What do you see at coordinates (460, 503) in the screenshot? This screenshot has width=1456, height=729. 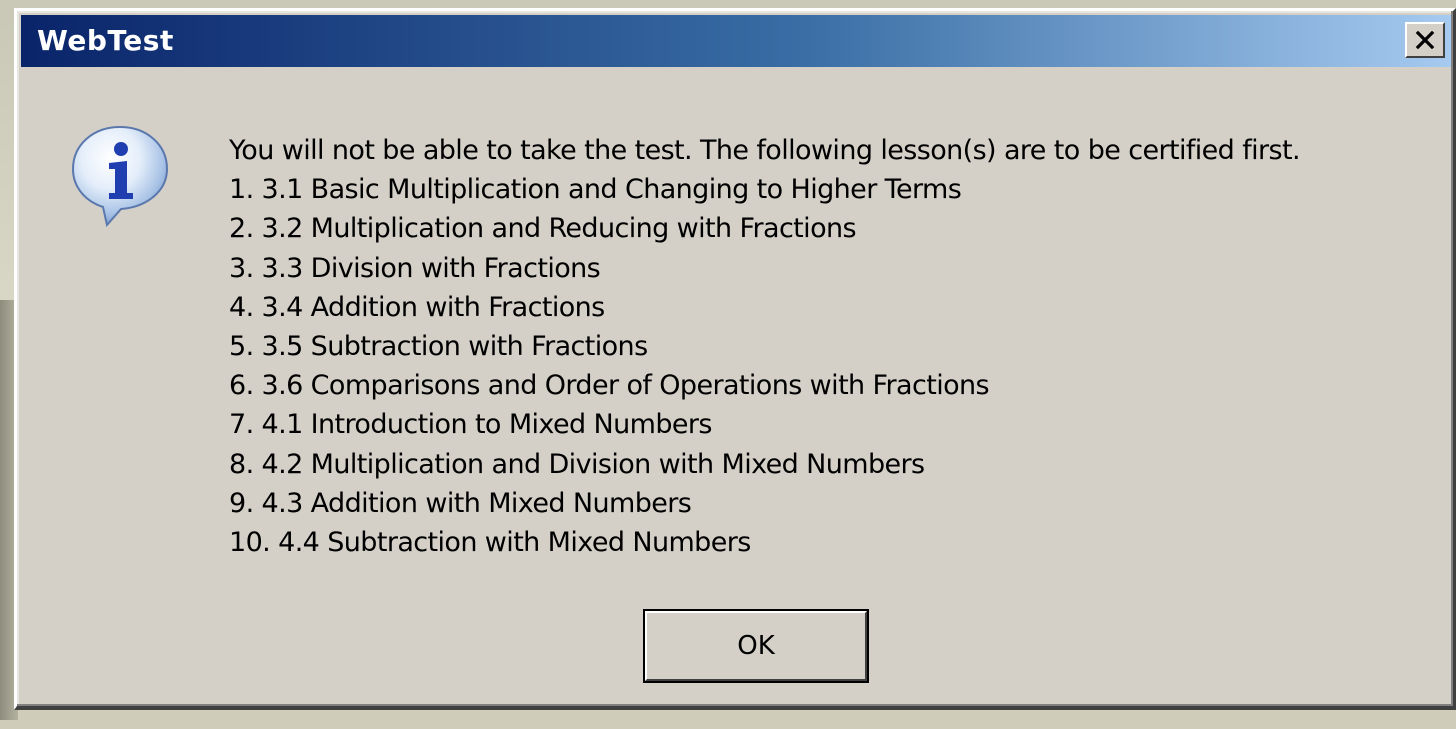 I see `lesson-item: 9. 4.3 Addition with Mixed Numbers` at bounding box center [460, 503].